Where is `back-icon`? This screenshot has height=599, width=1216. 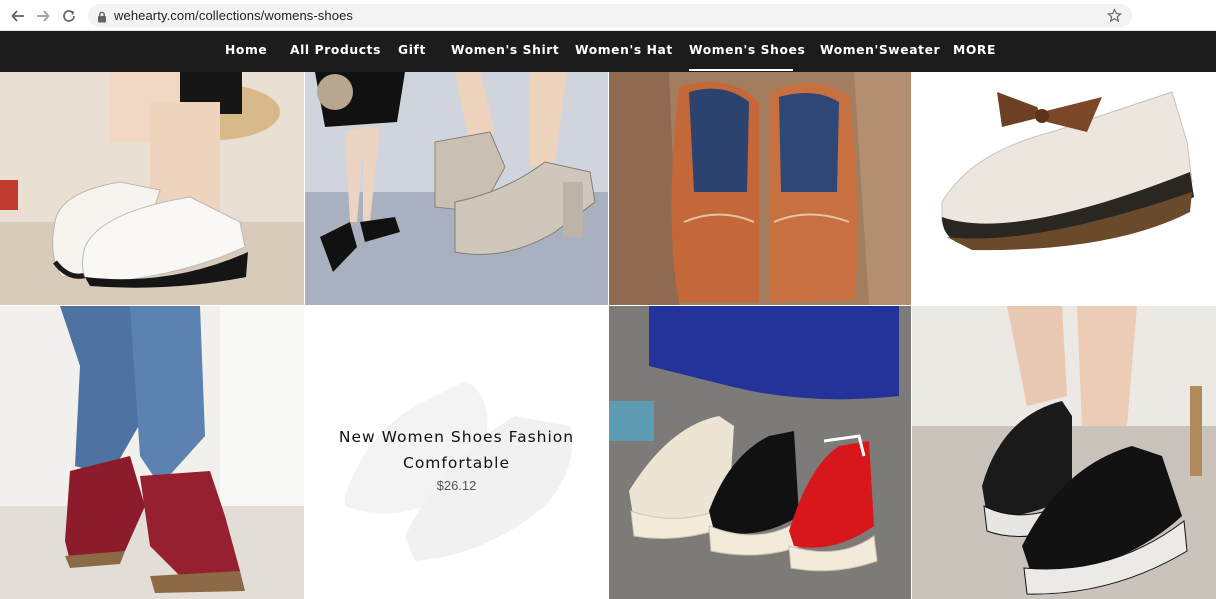
back-icon is located at coordinates (17, 16).